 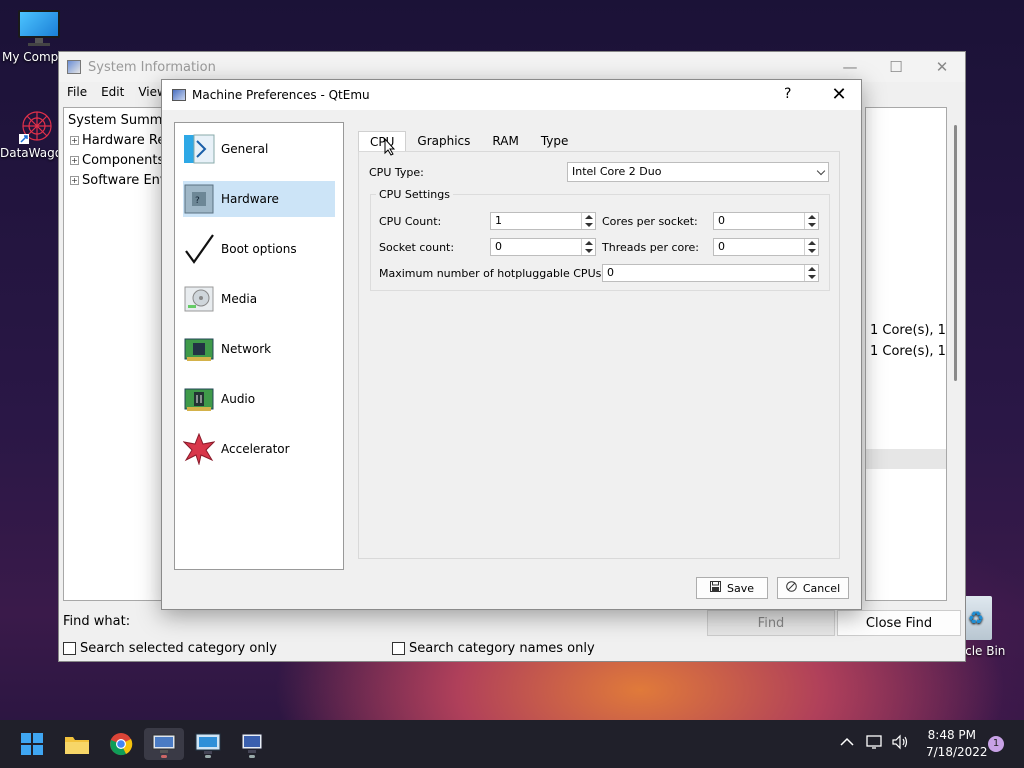 What do you see at coordinates (710, 273) in the screenshot?
I see `max-hotplug-spinbox: 0` at bounding box center [710, 273].